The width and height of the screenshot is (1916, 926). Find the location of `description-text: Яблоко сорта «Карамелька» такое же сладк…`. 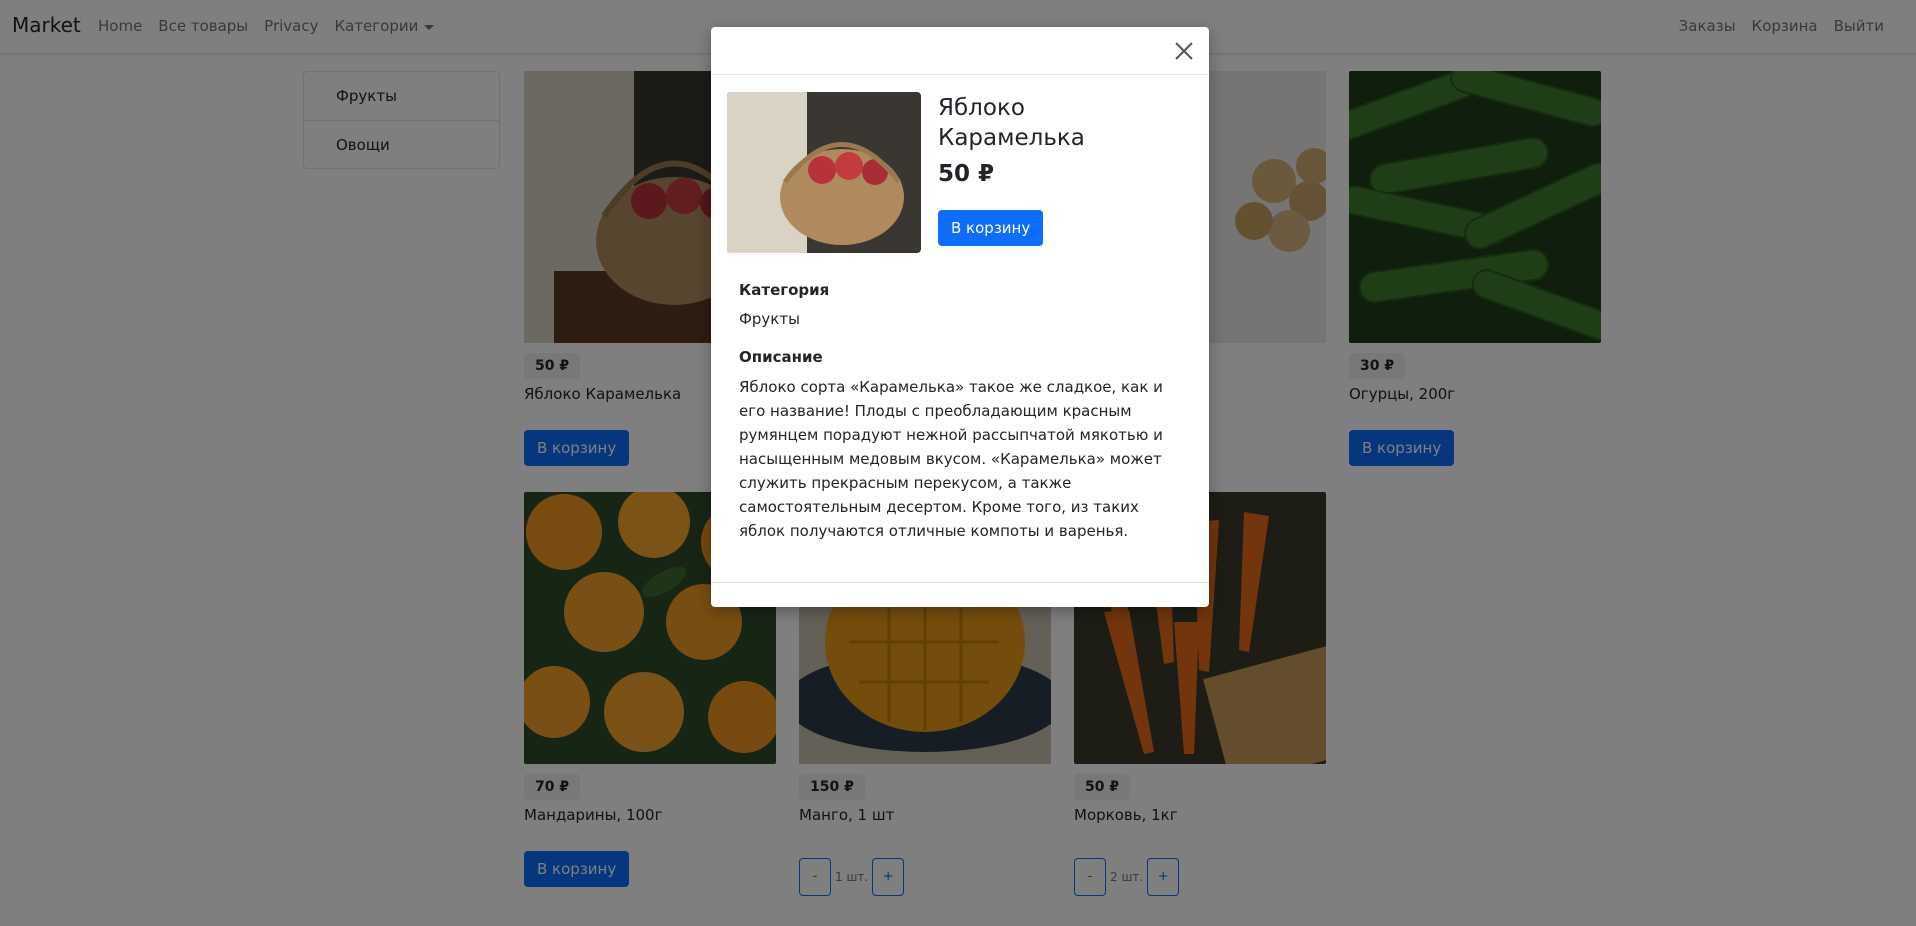

description-text: Яблоко сорта «Карамелька» такое же сладк… is located at coordinates (951, 459).